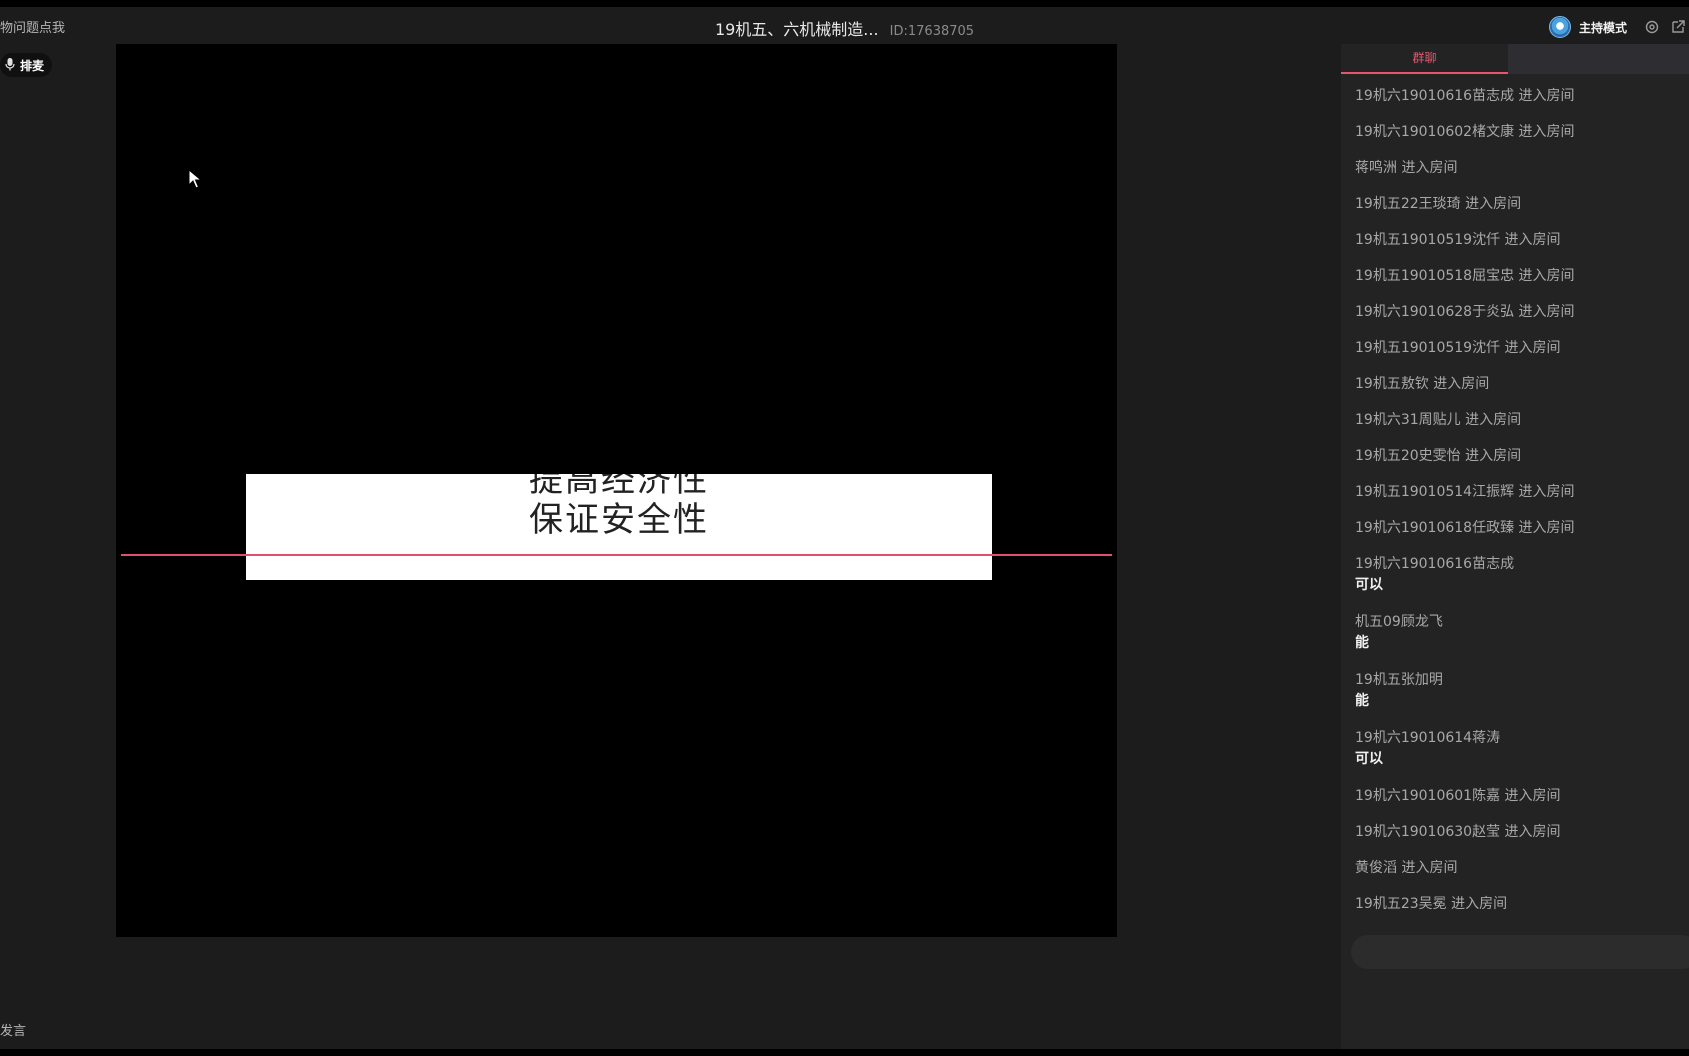 This screenshot has width=1689, height=1056. I want to click on chat-user-name: 19机五23吴冕, so click(1401, 904).